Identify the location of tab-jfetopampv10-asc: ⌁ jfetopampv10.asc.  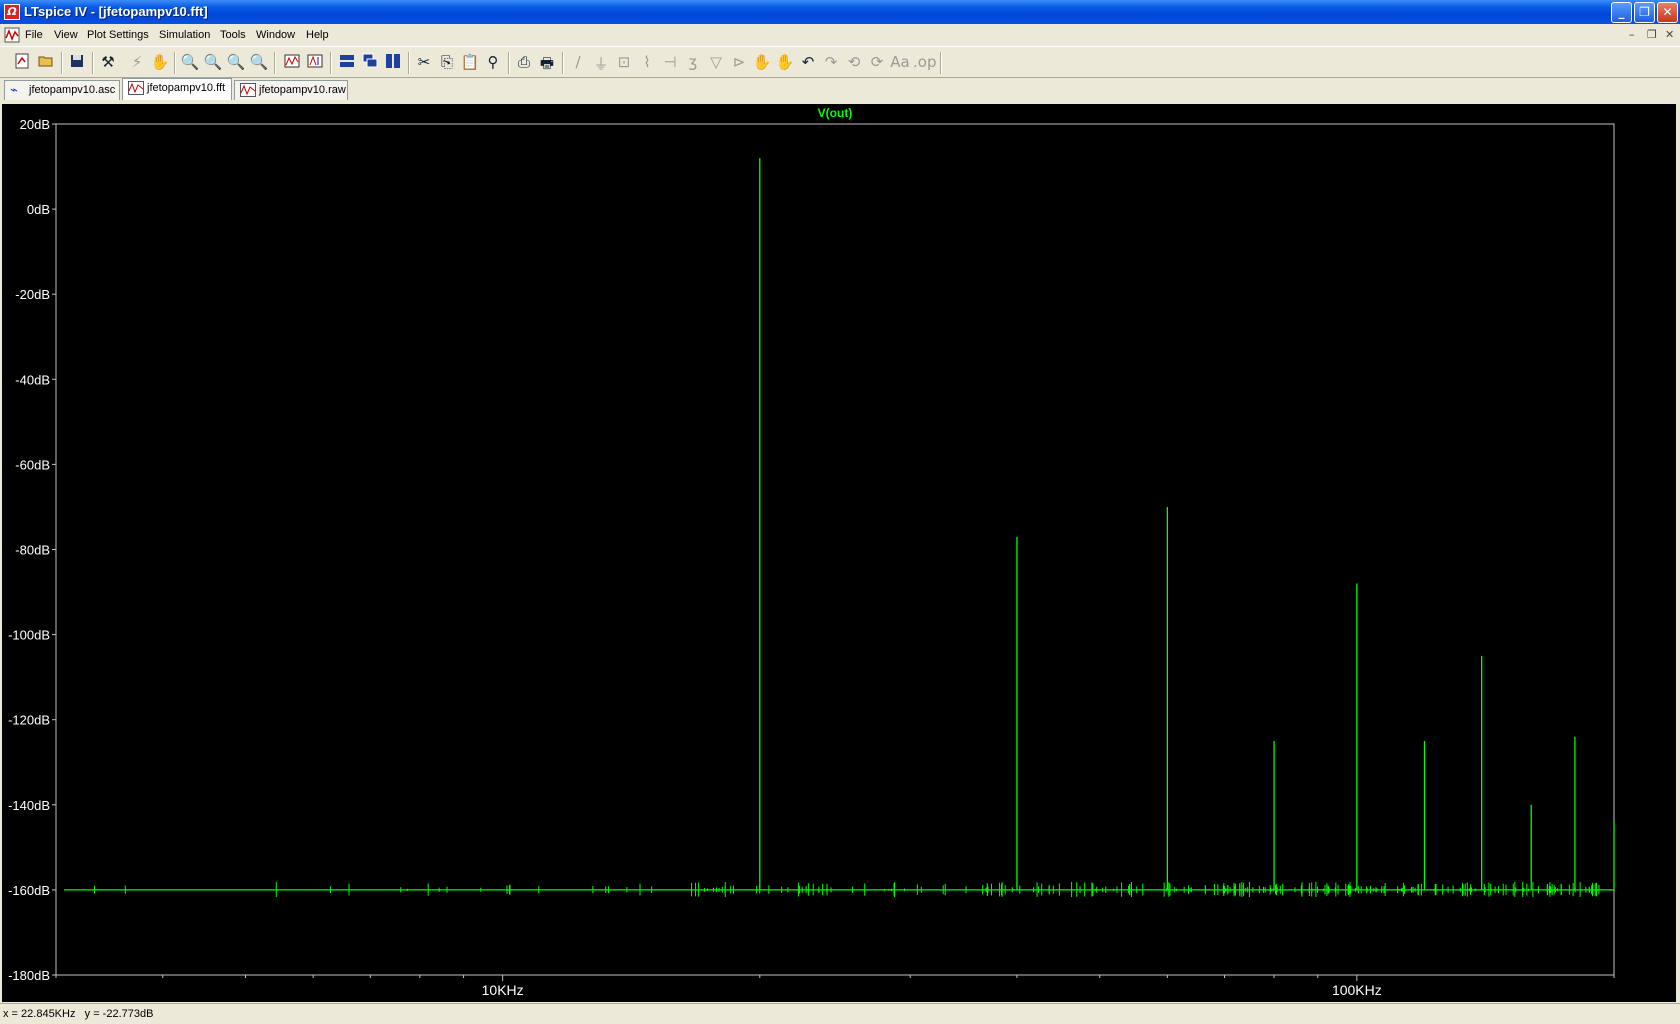
(62, 90).